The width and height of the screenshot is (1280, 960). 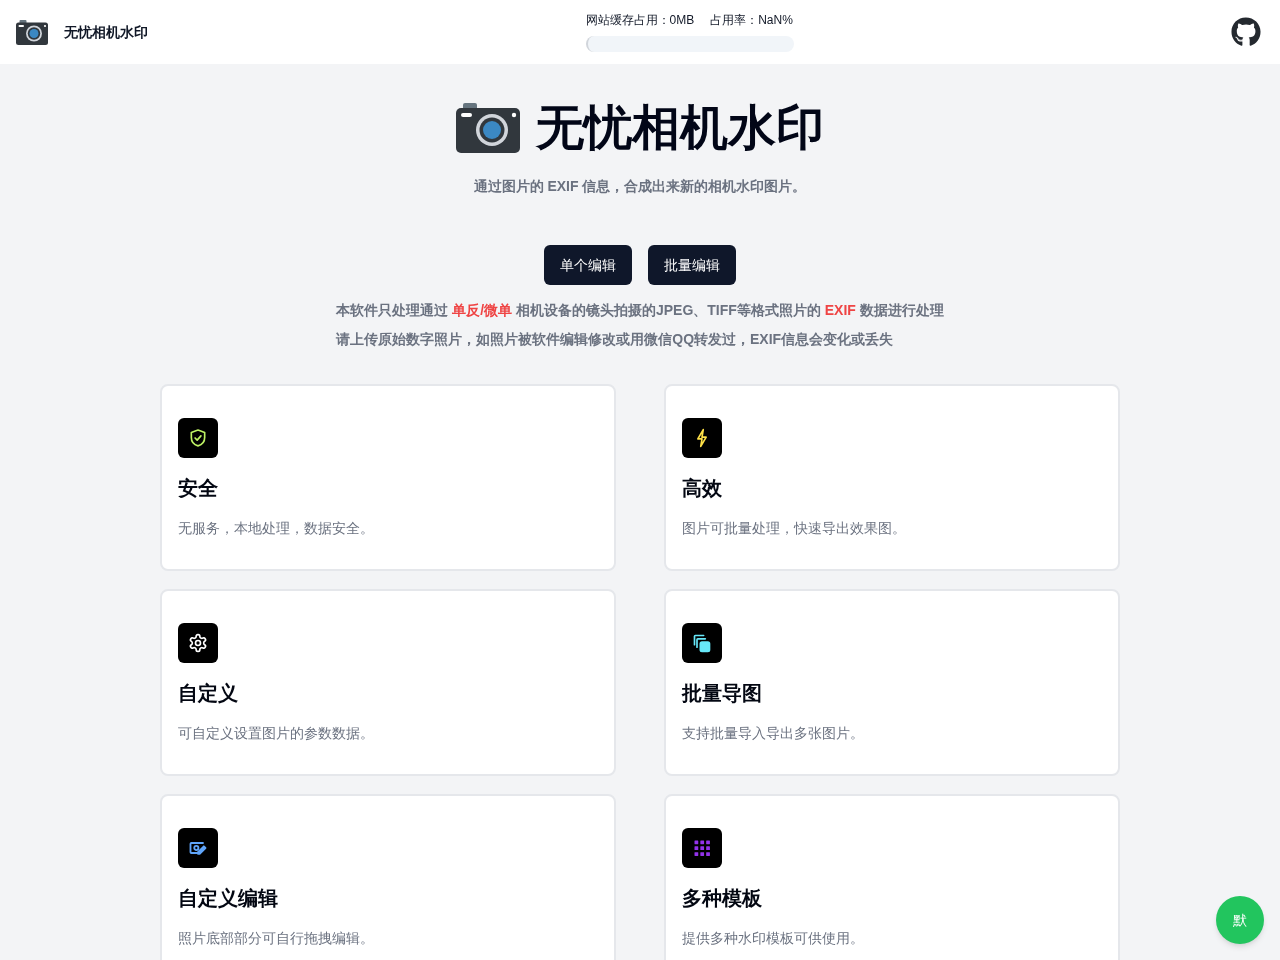 What do you see at coordinates (198, 438) in the screenshot?
I see `shield-check-icon` at bounding box center [198, 438].